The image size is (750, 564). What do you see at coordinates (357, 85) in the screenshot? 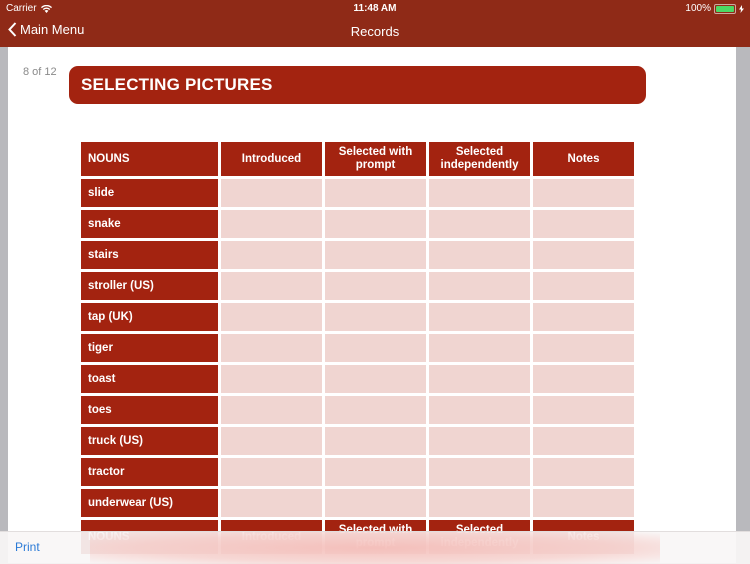
I see `section-banner: SELECTING PICTURES` at bounding box center [357, 85].